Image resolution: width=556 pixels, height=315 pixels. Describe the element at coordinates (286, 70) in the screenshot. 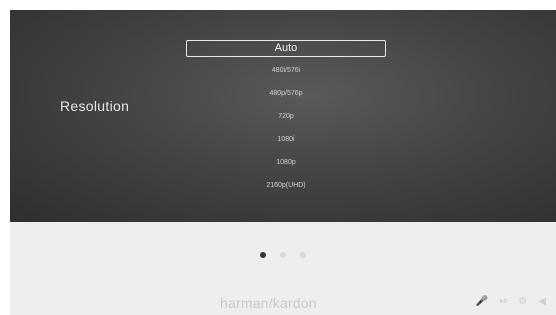

I see `resolution-option-480i: 480i/576i` at that location.